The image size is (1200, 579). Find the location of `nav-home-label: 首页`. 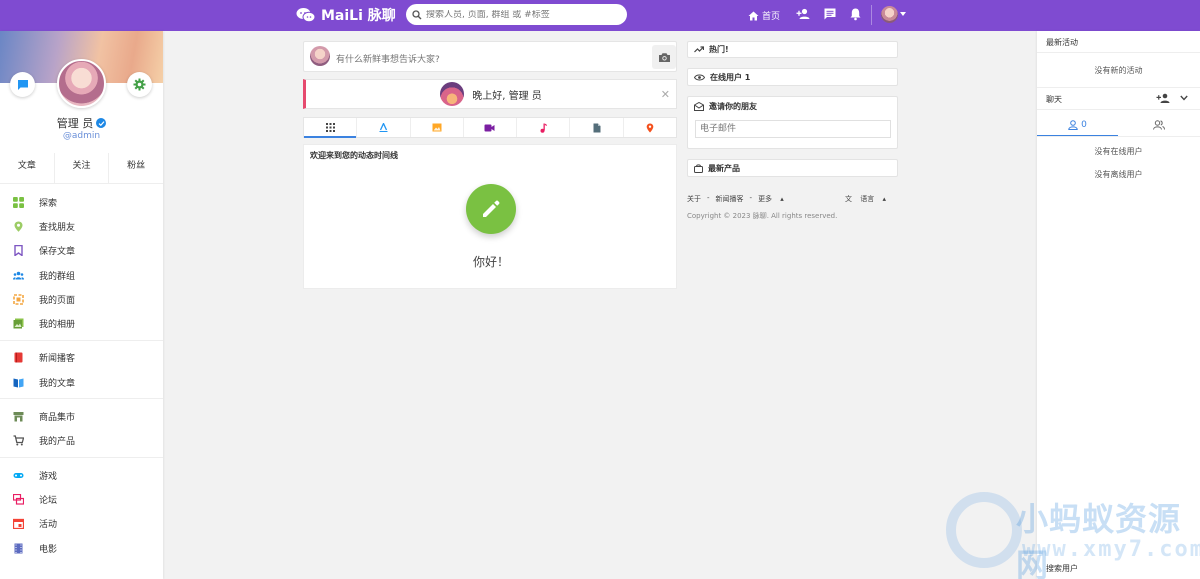

nav-home-label: 首页 is located at coordinates (771, 17).